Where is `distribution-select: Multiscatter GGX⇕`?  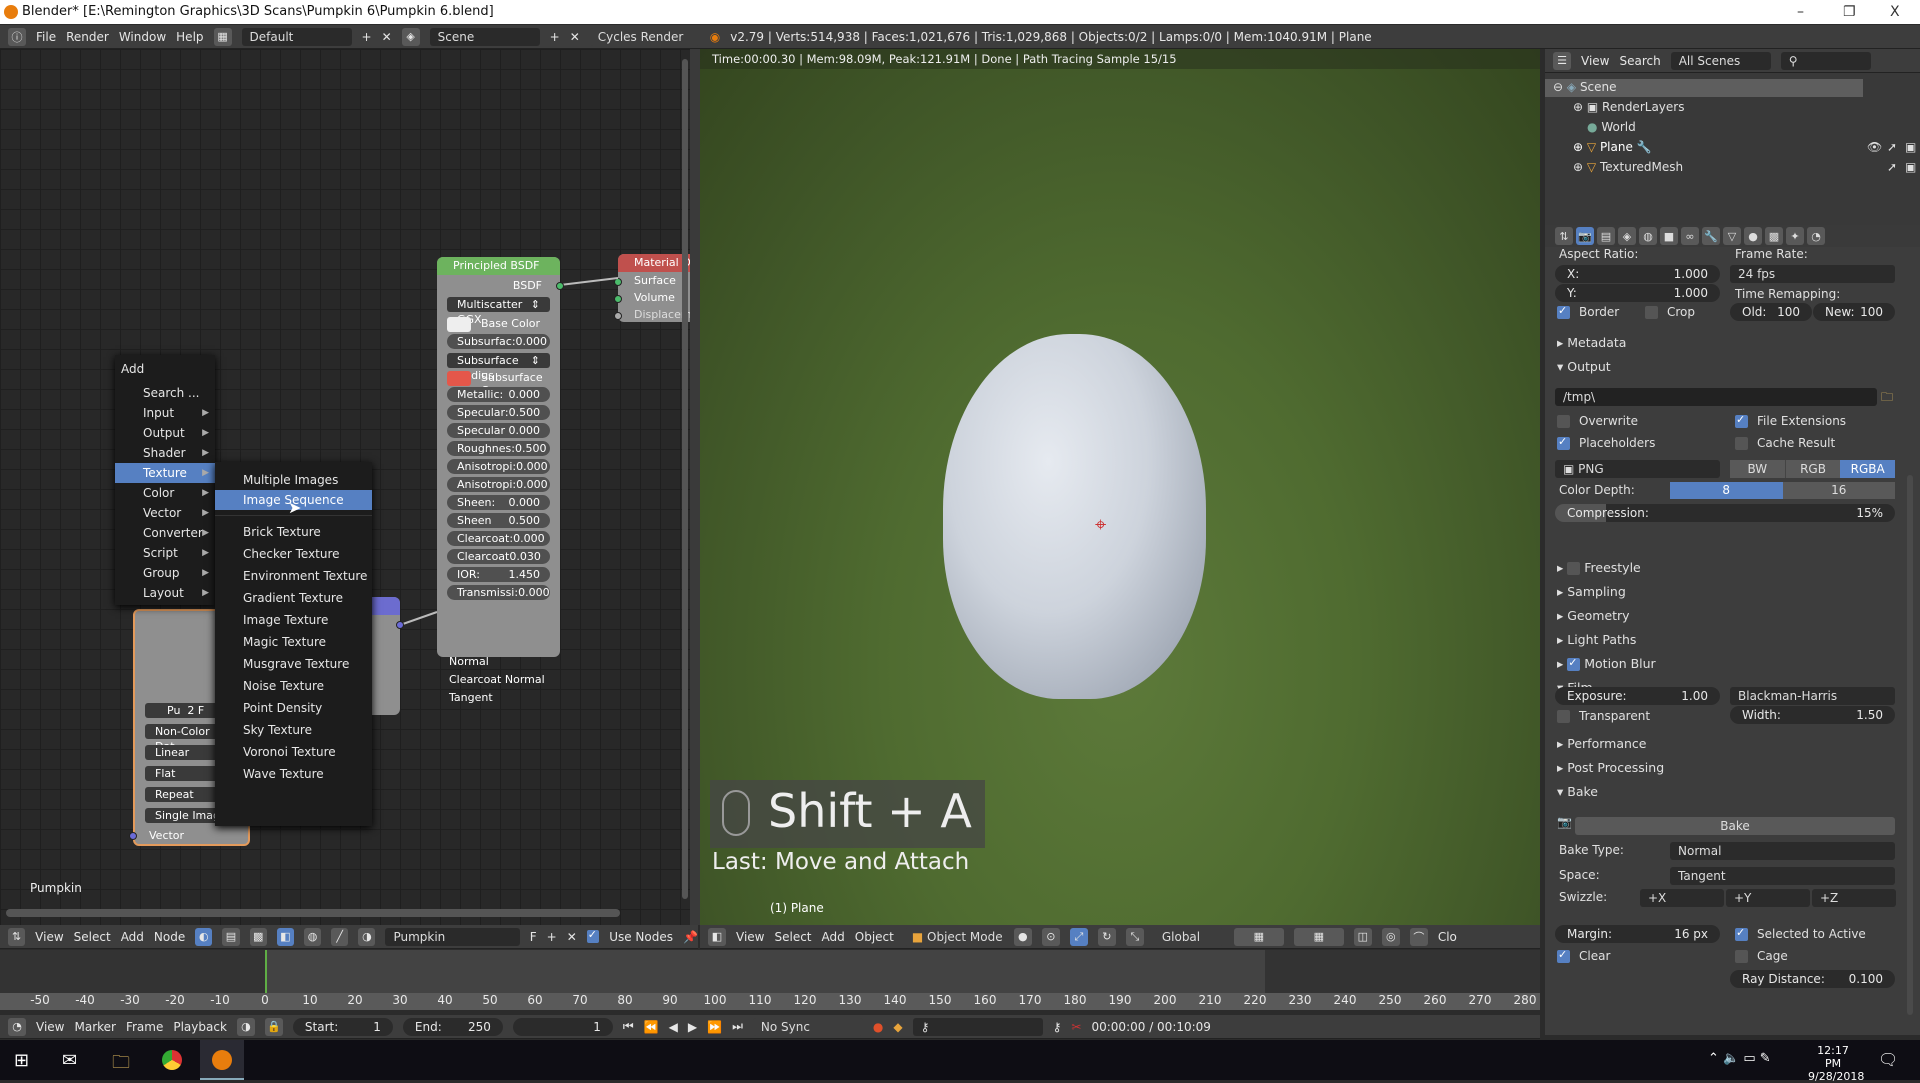
distribution-select: Multiscatter GGX⇕ is located at coordinates (498, 311).